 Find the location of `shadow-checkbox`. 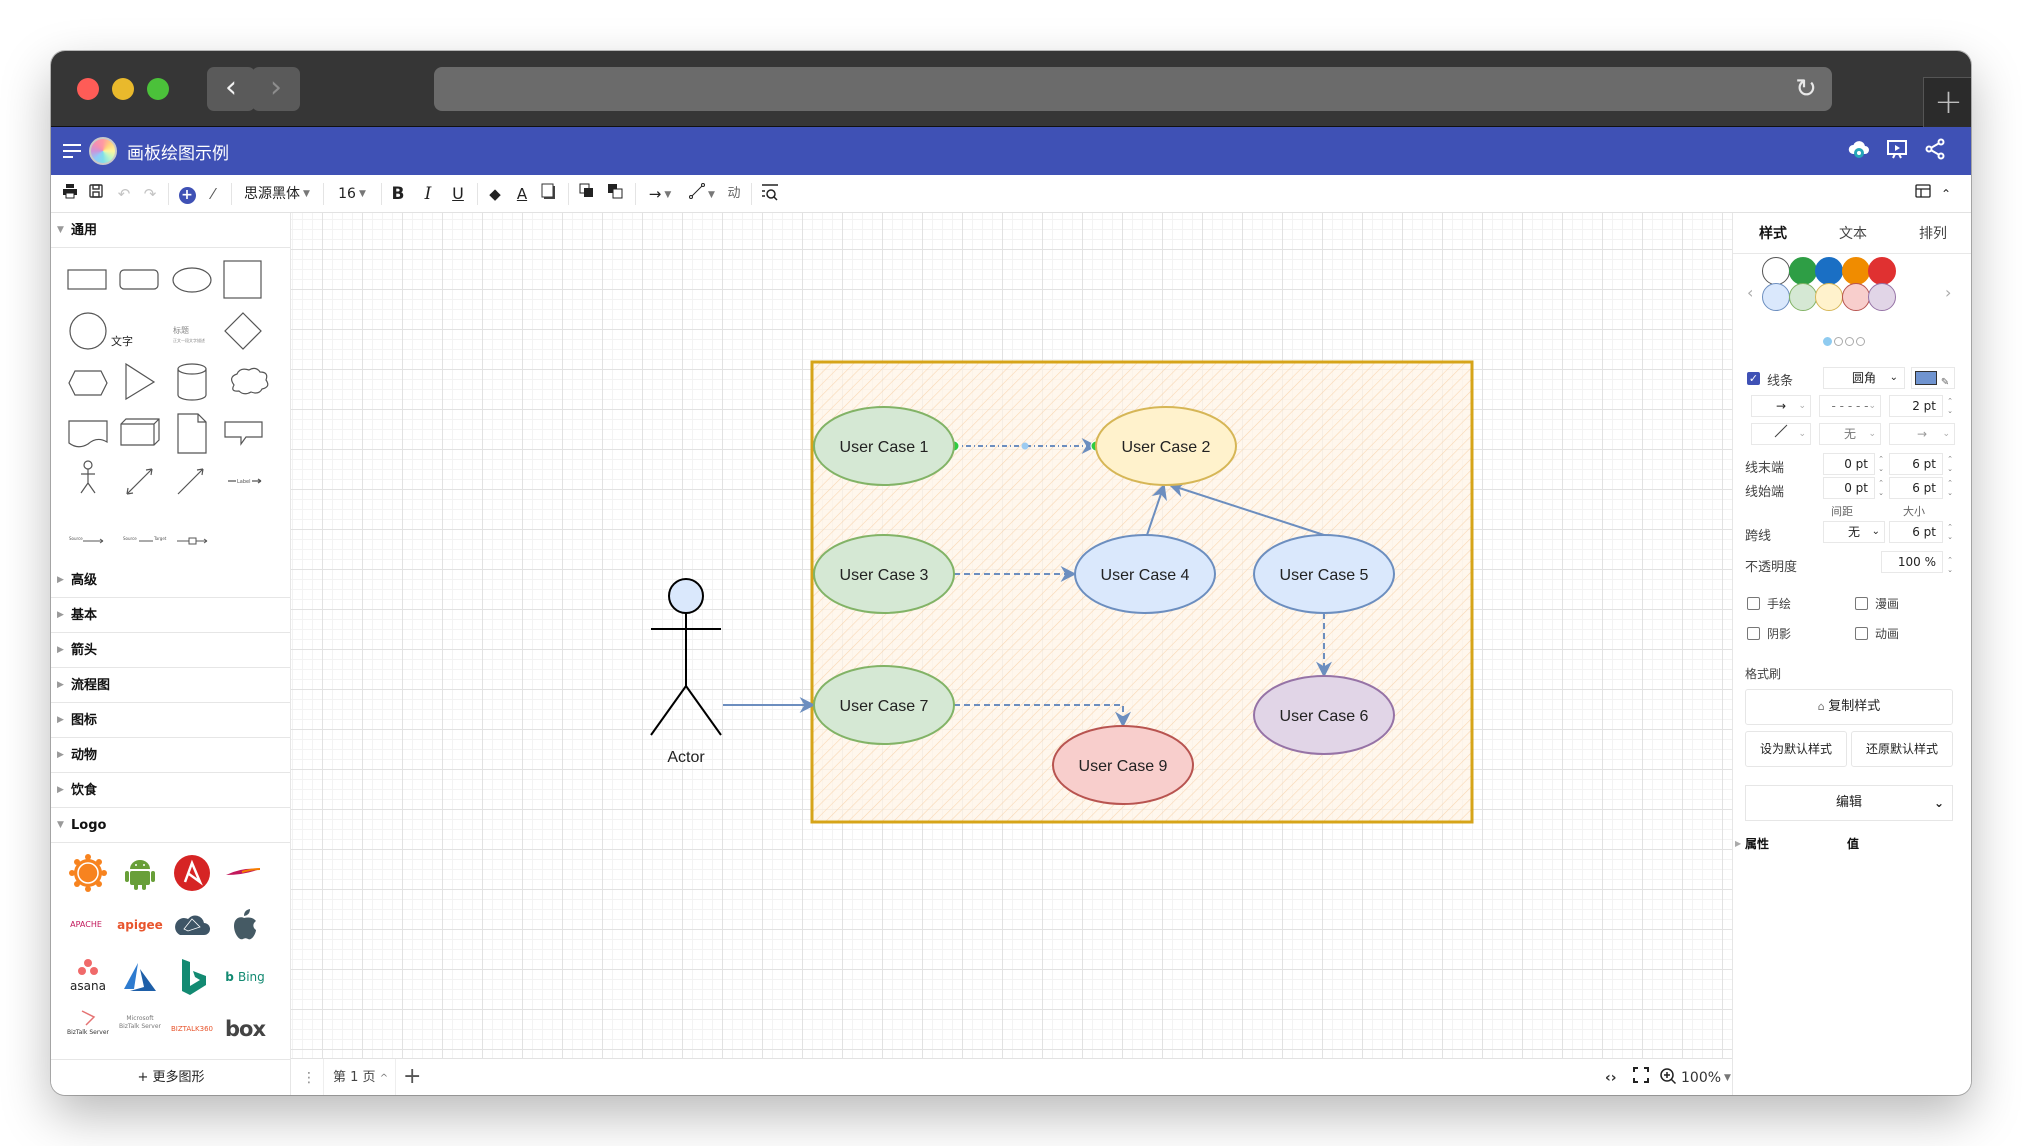

shadow-checkbox is located at coordinates (1753, 633).